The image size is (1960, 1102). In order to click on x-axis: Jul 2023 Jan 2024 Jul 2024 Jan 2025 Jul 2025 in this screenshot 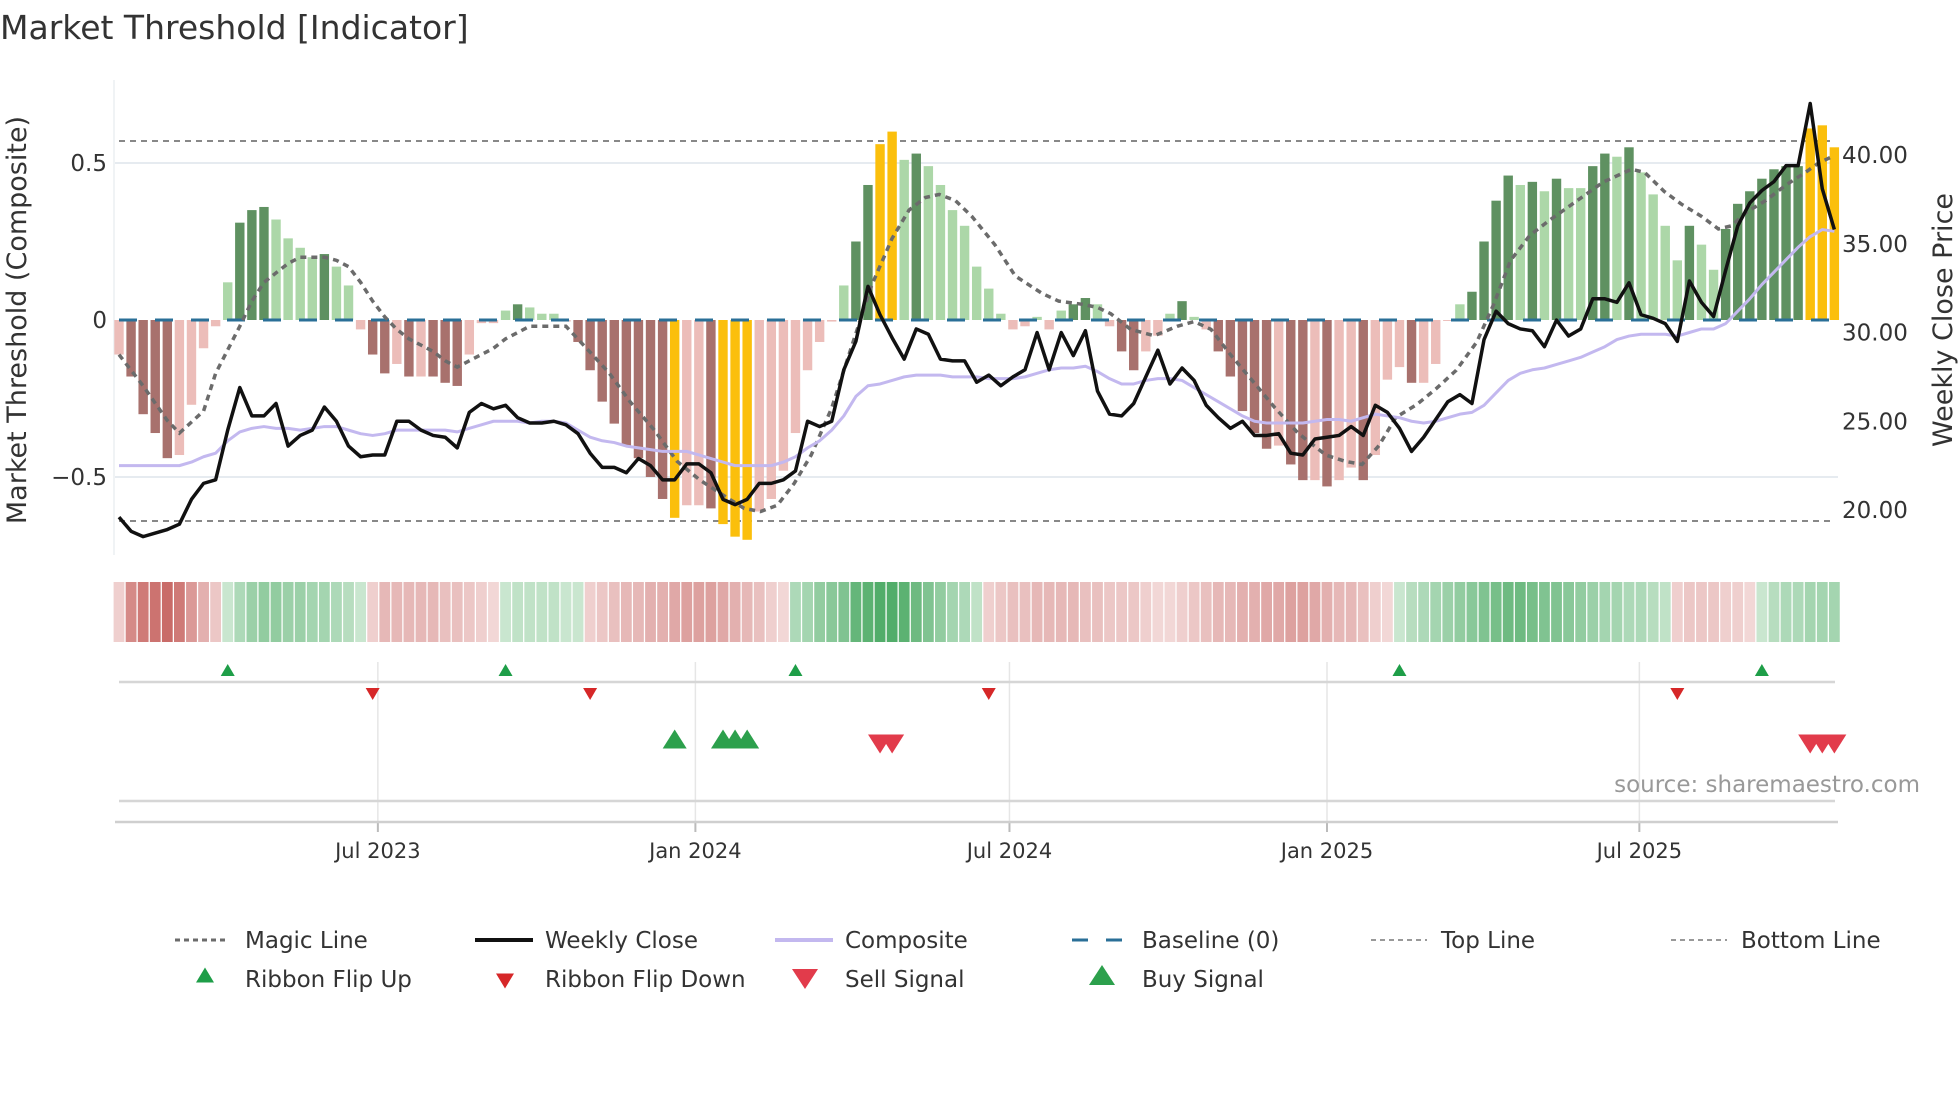, I will do `click(976, 841)`.